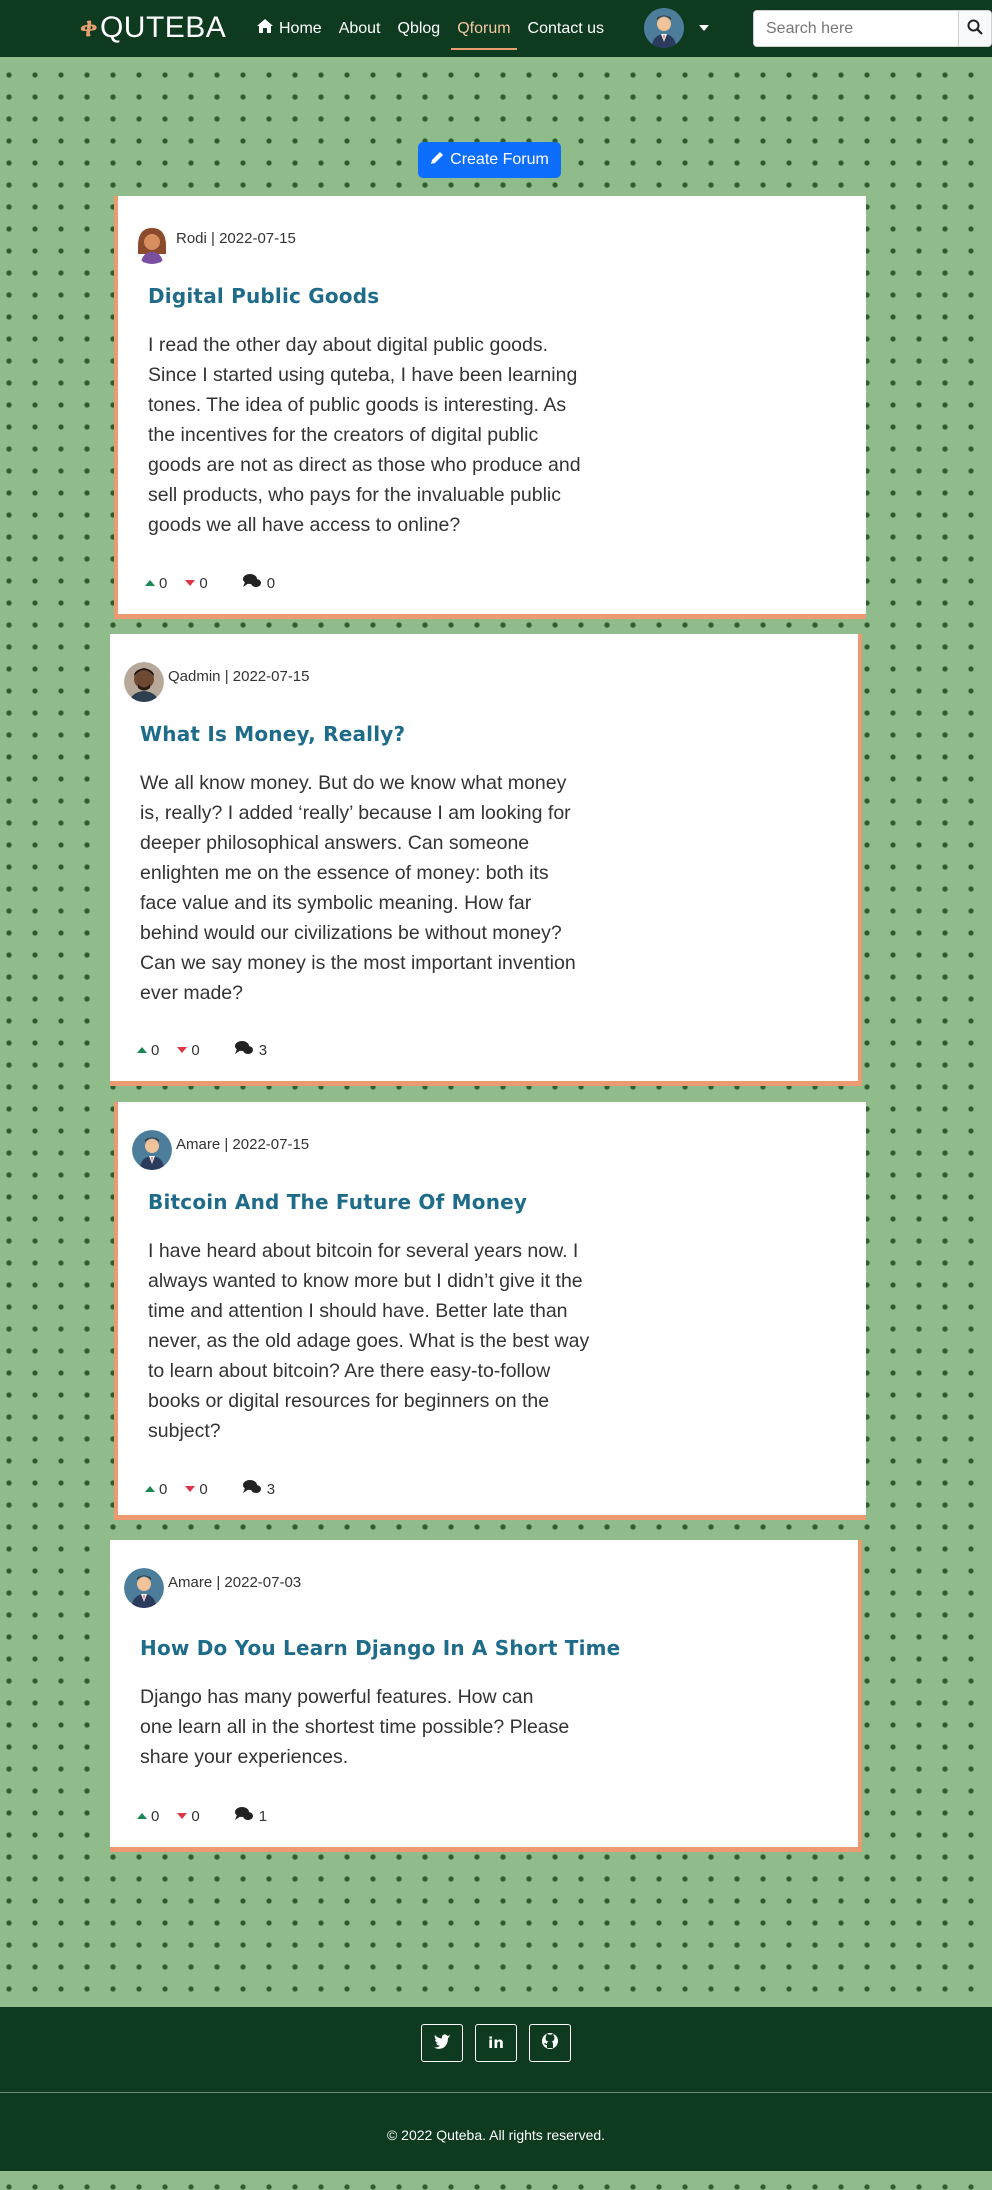 This screenshot has width=992, height=2190. I want to click on brand-name: QUTEBA, so click(163, 27).